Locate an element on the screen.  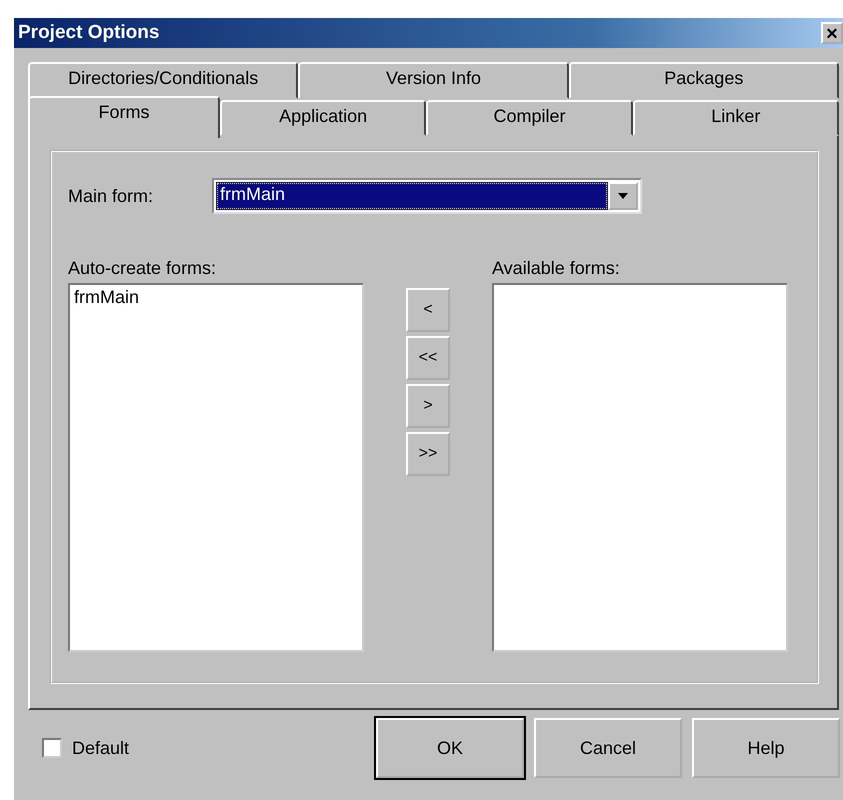
default-label: Default is located at coordinates (101, 748).